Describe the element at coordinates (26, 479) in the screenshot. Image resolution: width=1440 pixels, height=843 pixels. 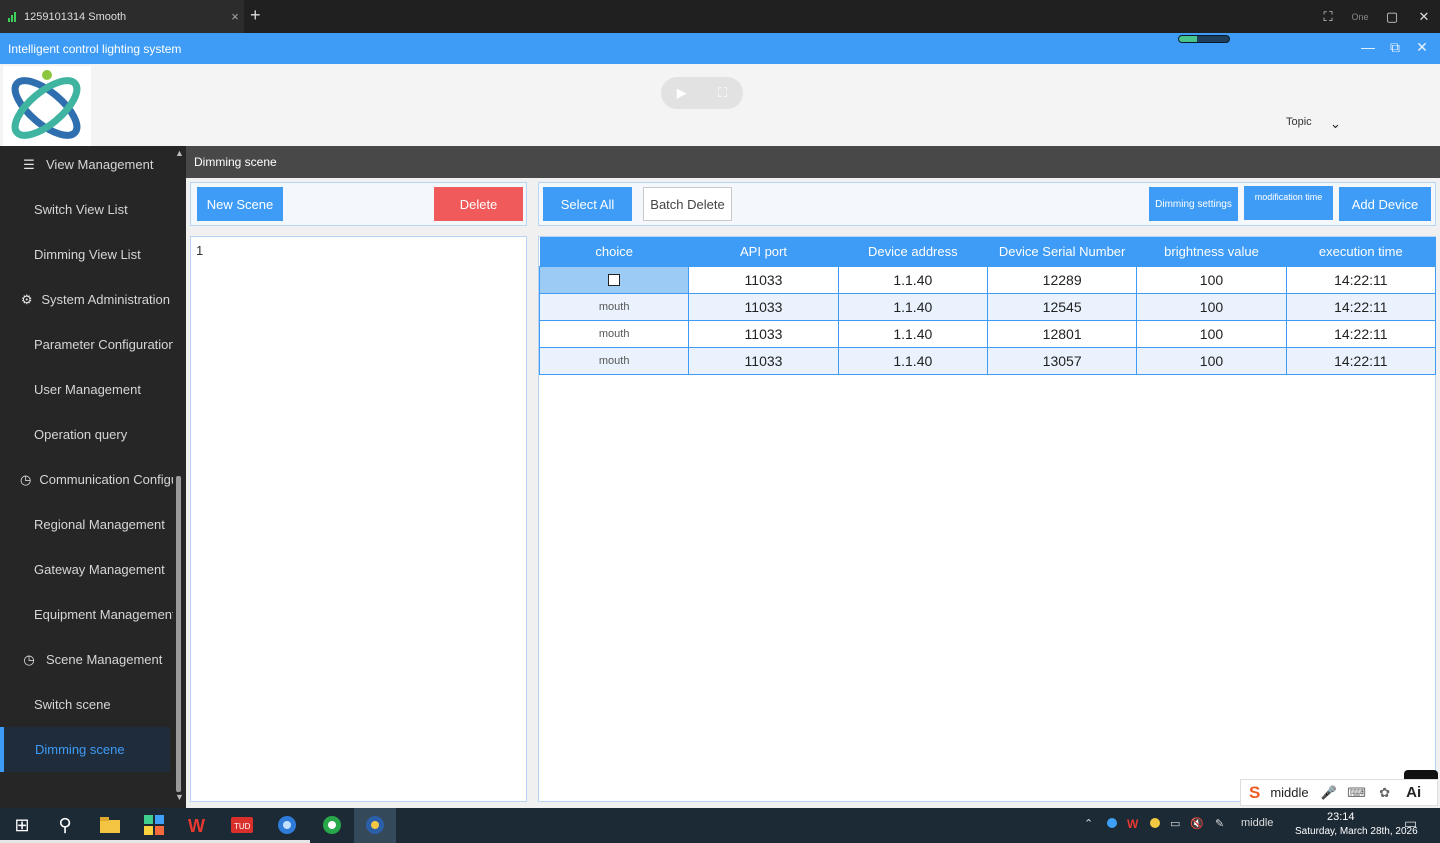
I see `clock-icon: ◷` at that location.